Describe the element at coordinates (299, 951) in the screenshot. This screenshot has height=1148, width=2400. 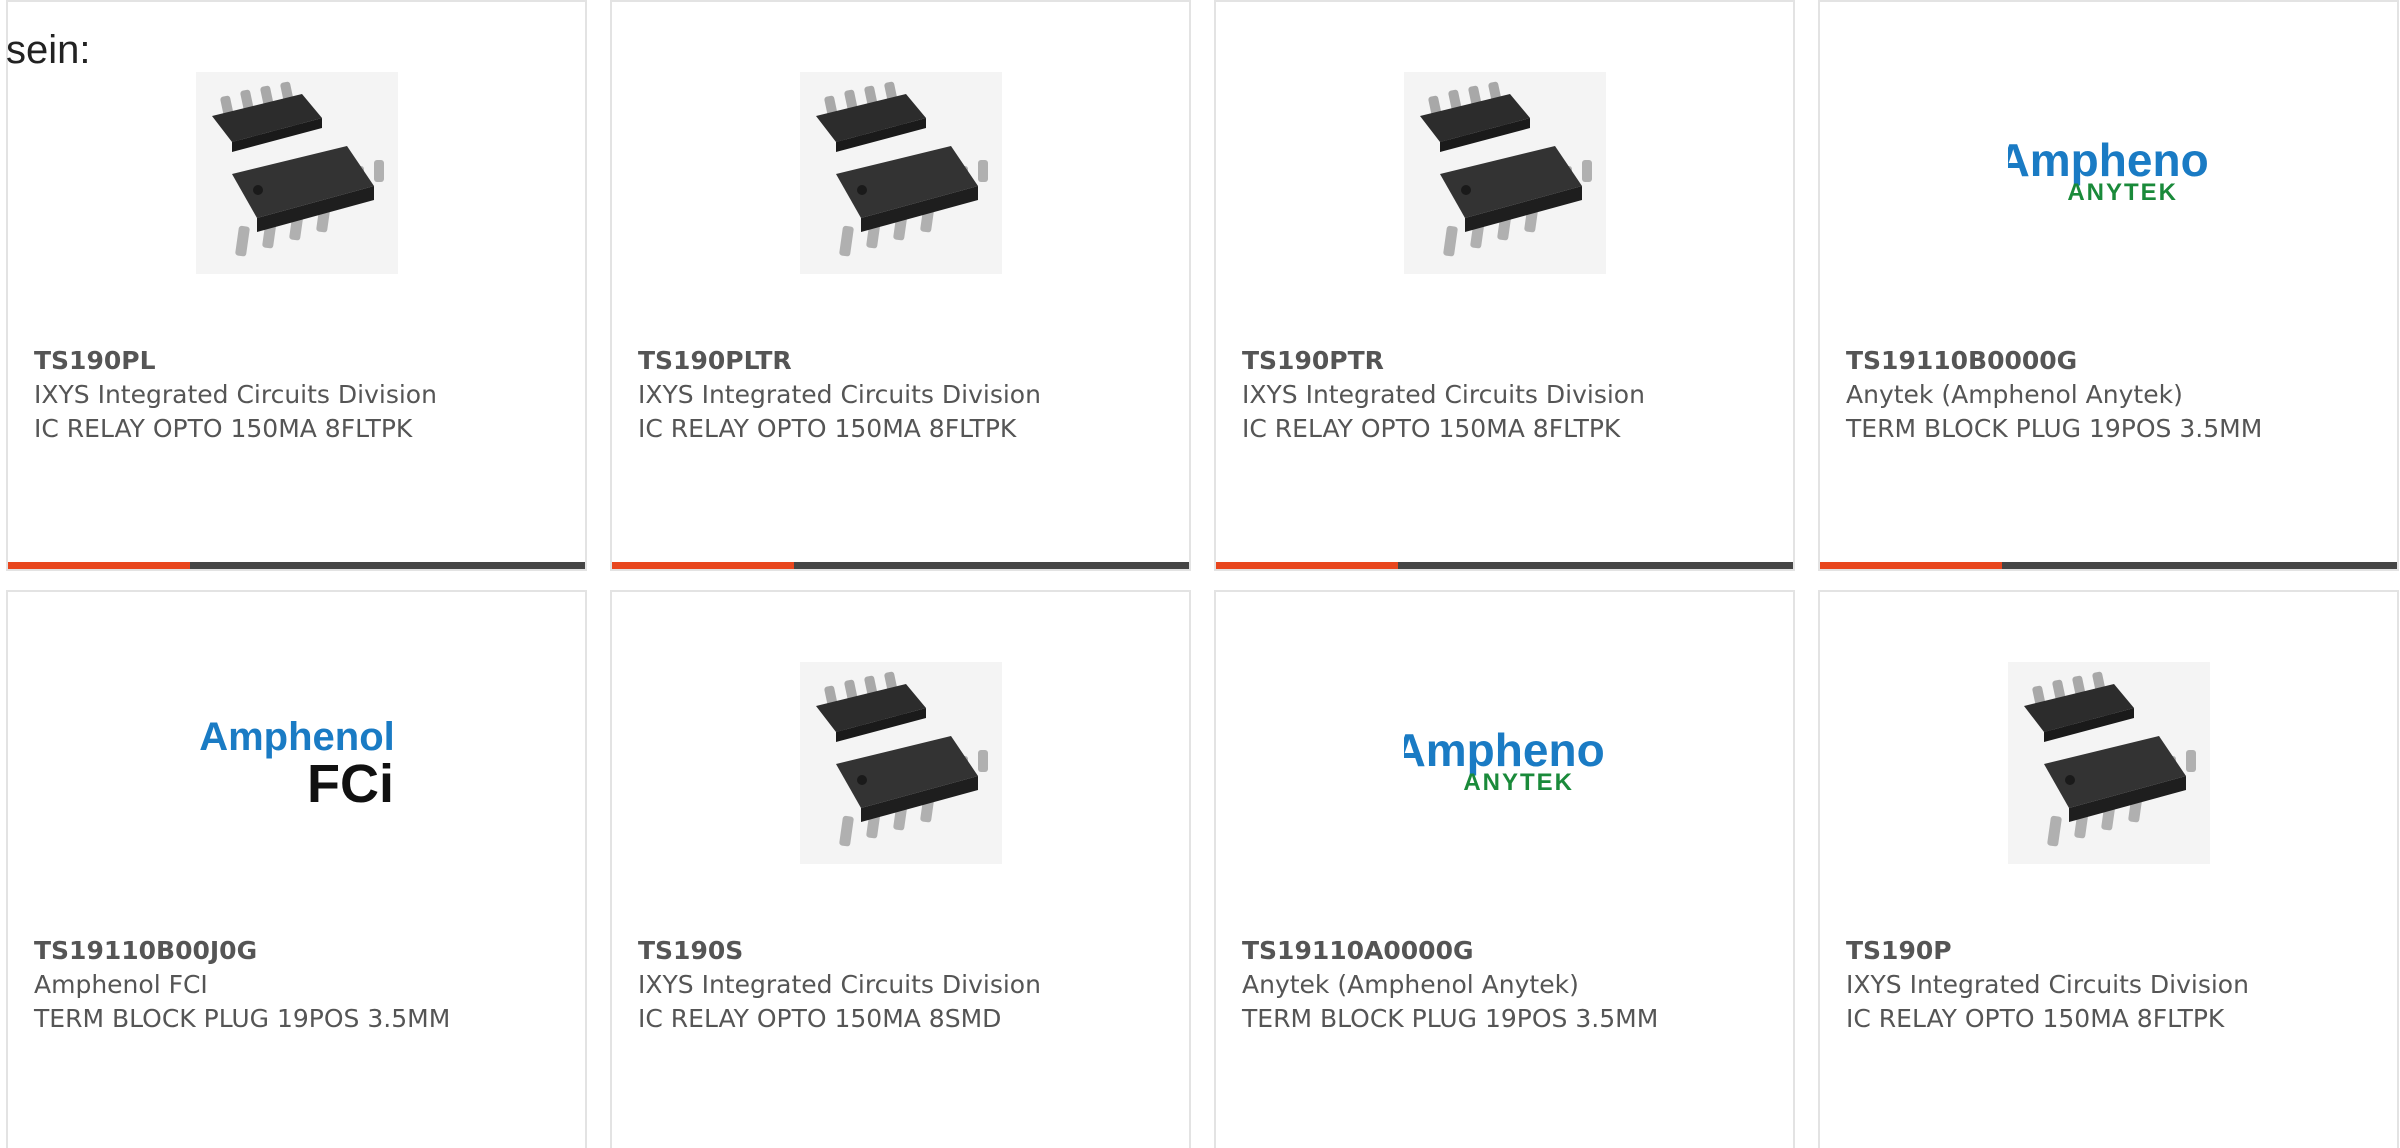
I see `part-number-link: TS19110B00J0G` at that location.